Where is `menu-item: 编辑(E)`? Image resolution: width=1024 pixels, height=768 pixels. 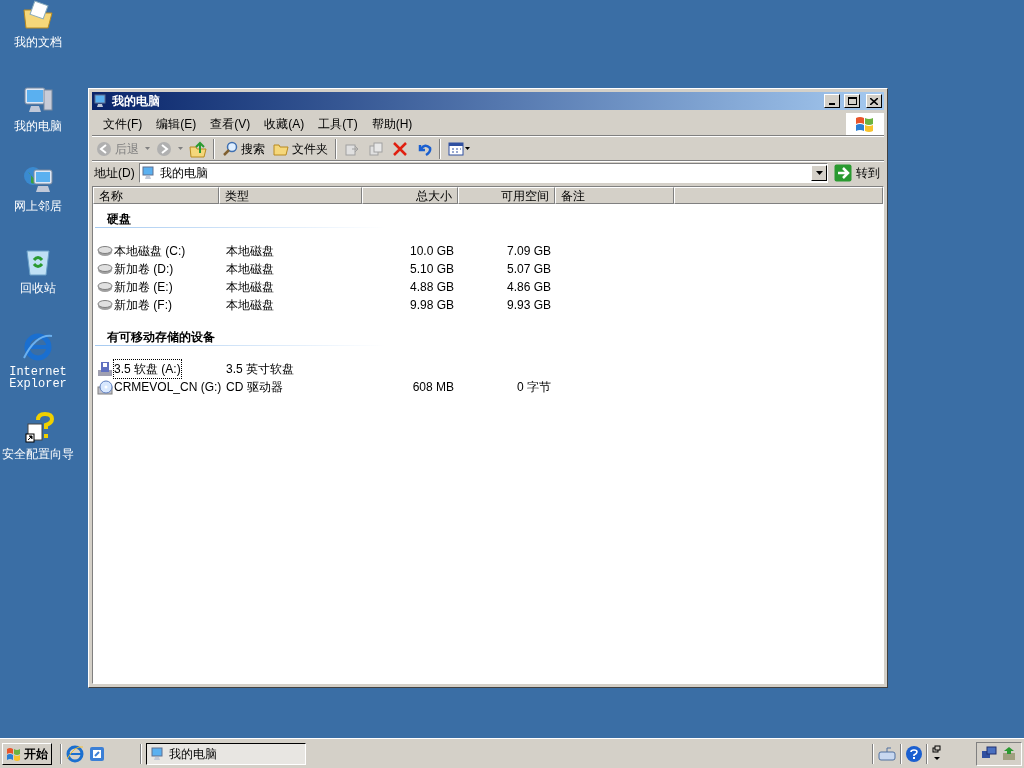 menu-item: 编辑(E) is located at coordinates (176, 123).